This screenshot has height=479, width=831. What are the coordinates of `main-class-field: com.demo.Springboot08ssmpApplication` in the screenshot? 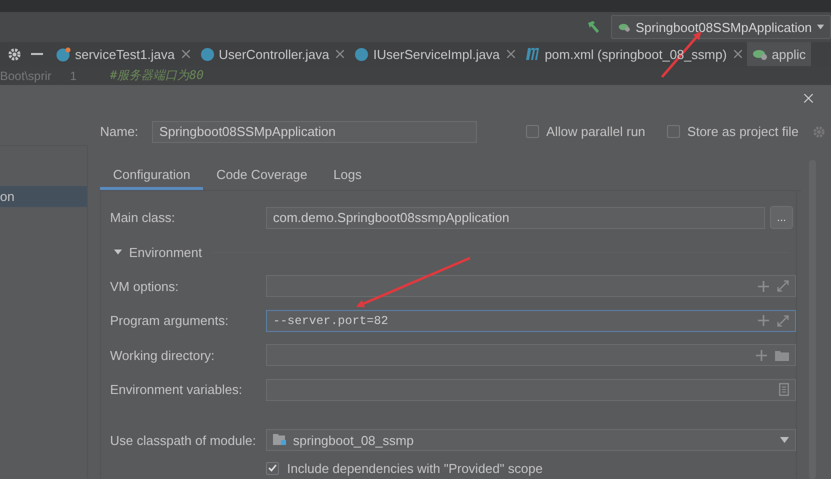 It's located at (515, 217).